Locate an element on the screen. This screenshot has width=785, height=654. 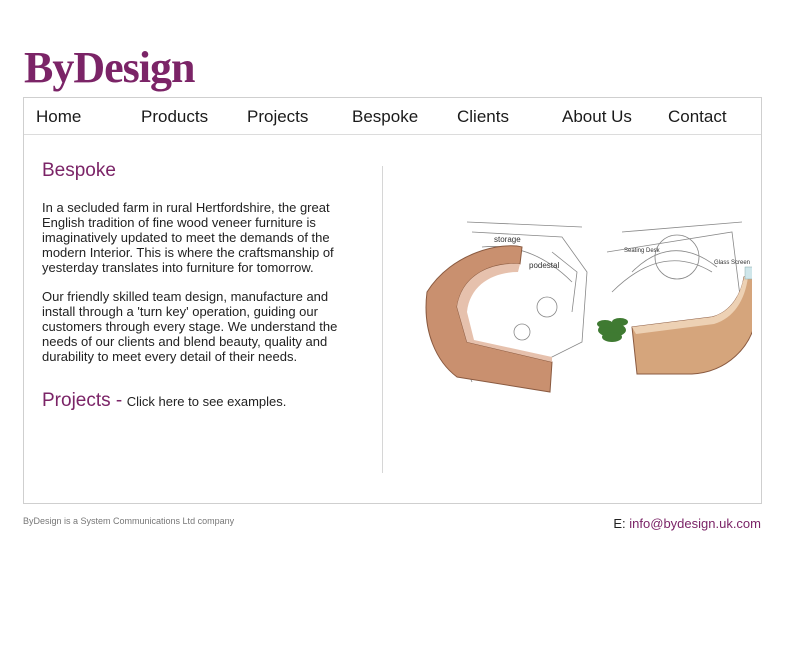
contact-email: E: info@bydesign.uk.com is located at coordinates (687, 523).